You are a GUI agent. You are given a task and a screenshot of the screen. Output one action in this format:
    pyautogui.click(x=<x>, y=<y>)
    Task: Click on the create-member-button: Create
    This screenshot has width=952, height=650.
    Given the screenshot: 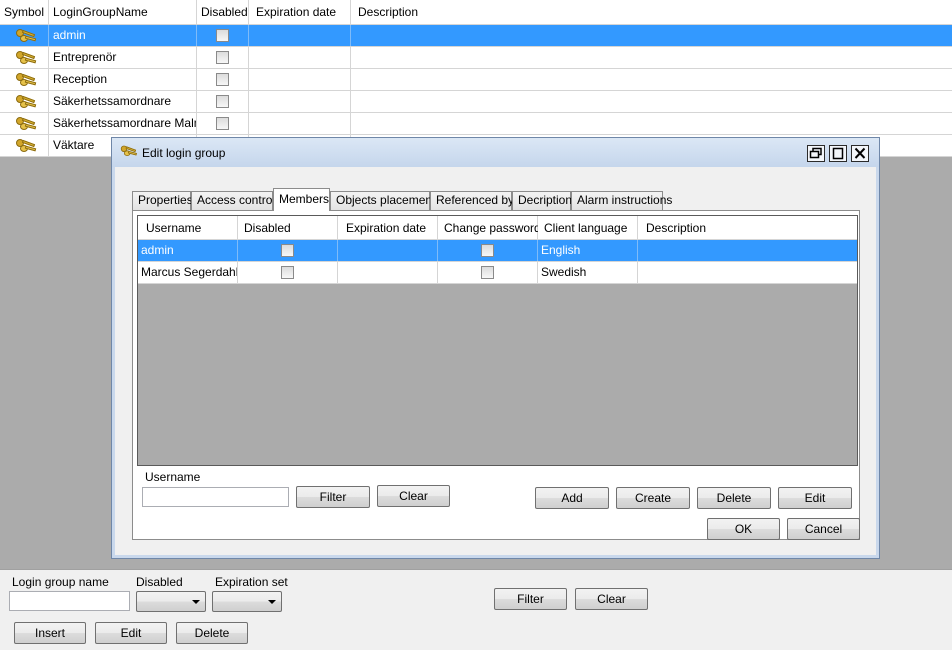 What is the action you would take?
    pyautogui.click(x=653, y=498)
    